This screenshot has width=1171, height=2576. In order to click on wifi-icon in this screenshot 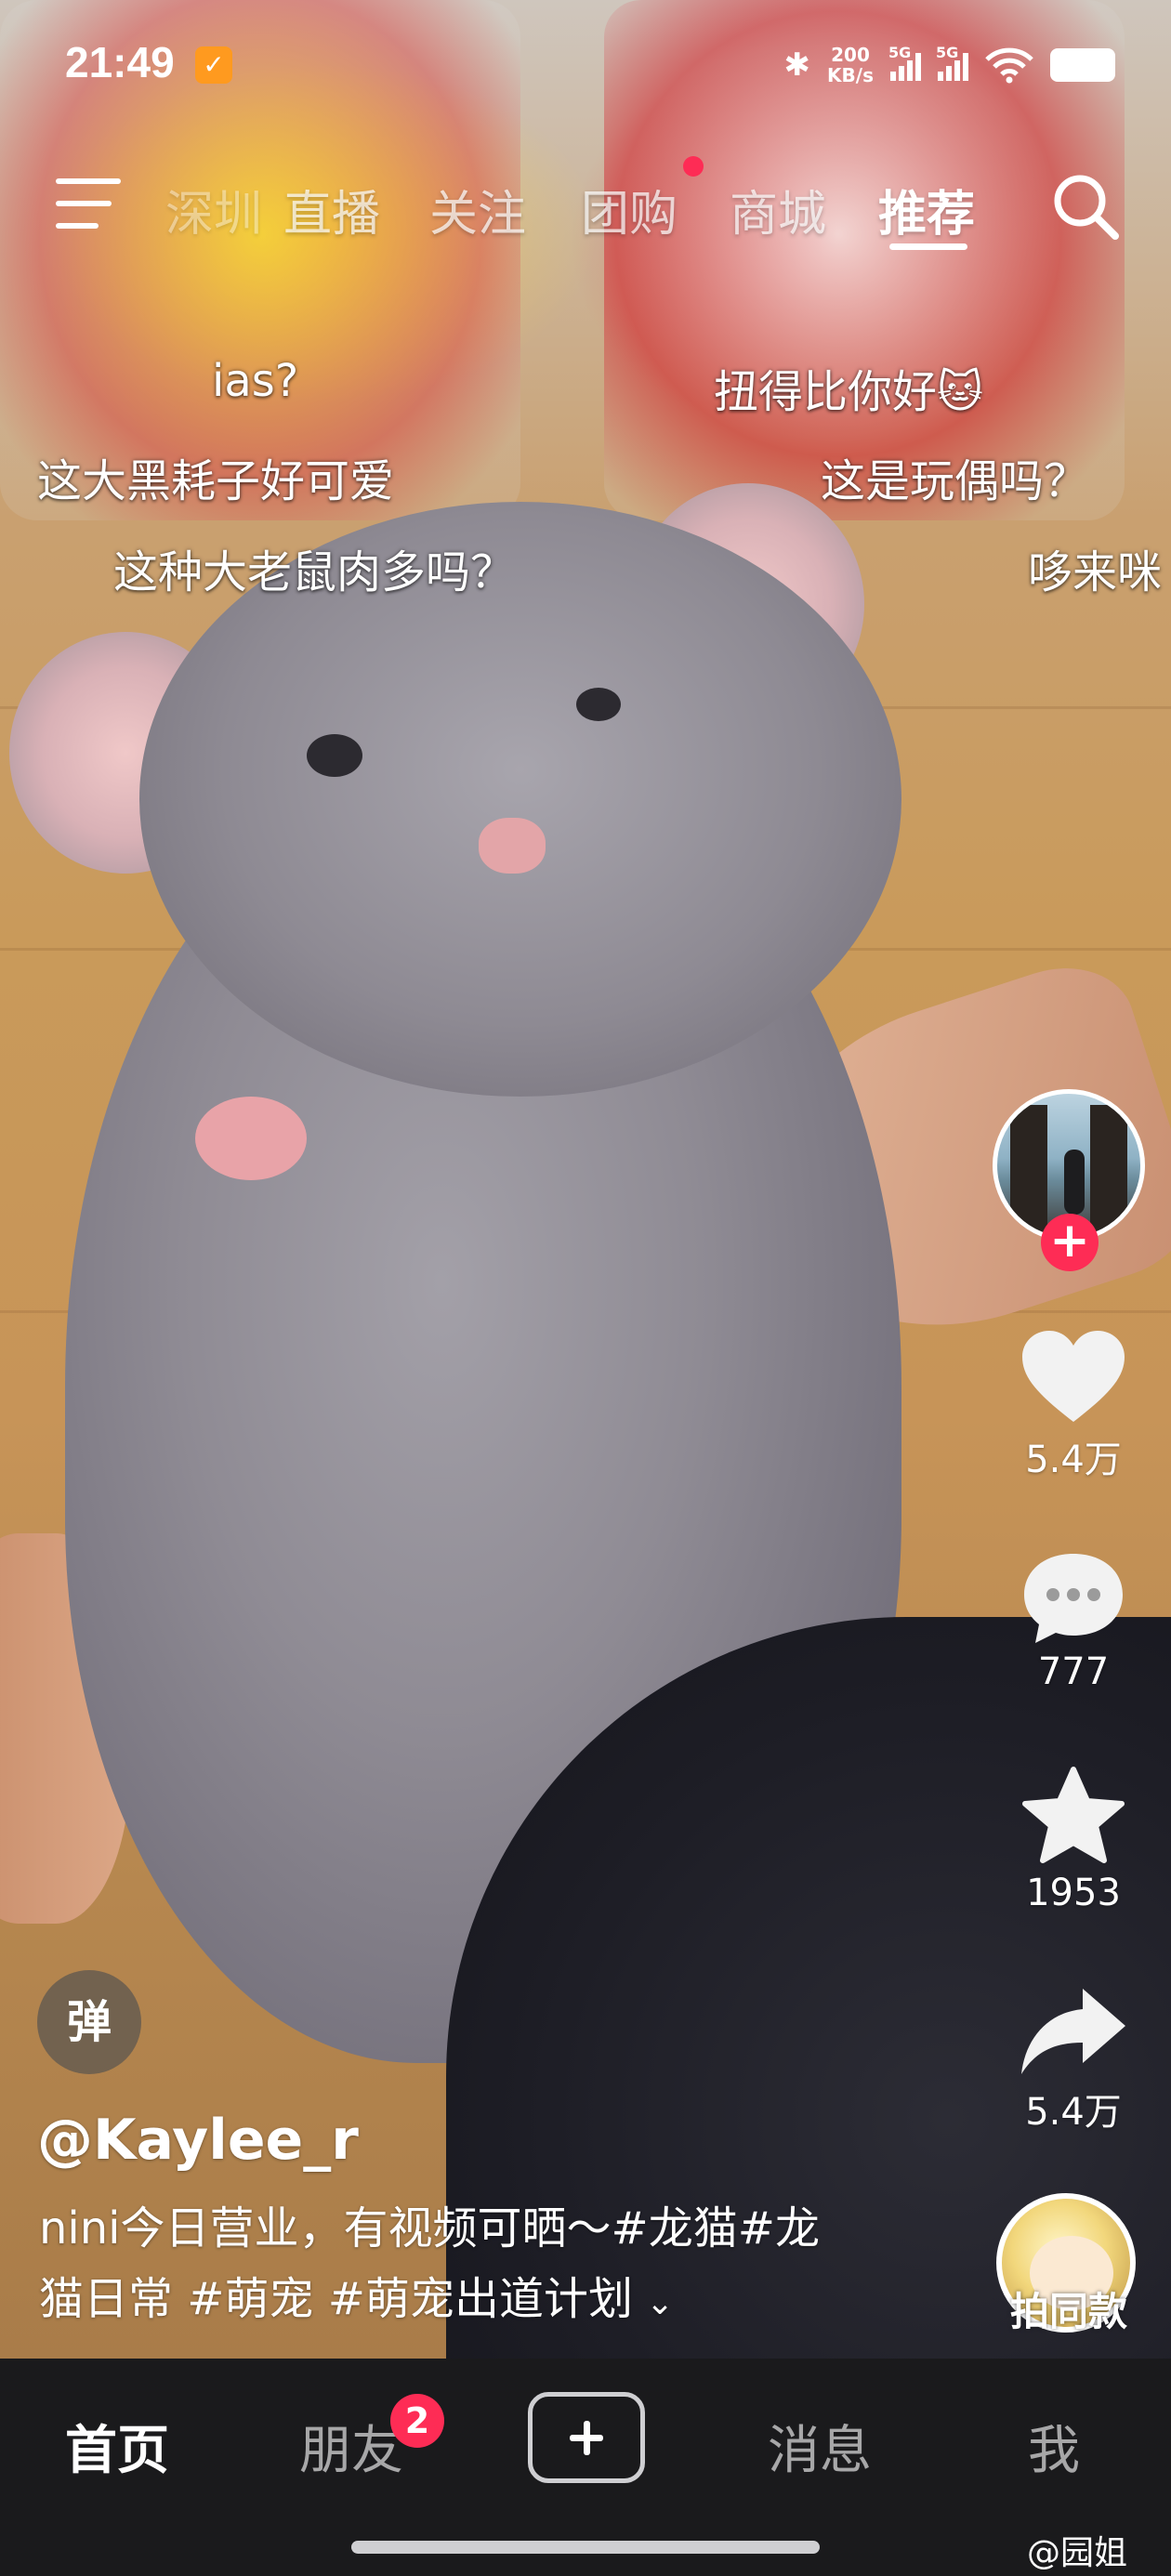, I will do `click(1009, 65)`.